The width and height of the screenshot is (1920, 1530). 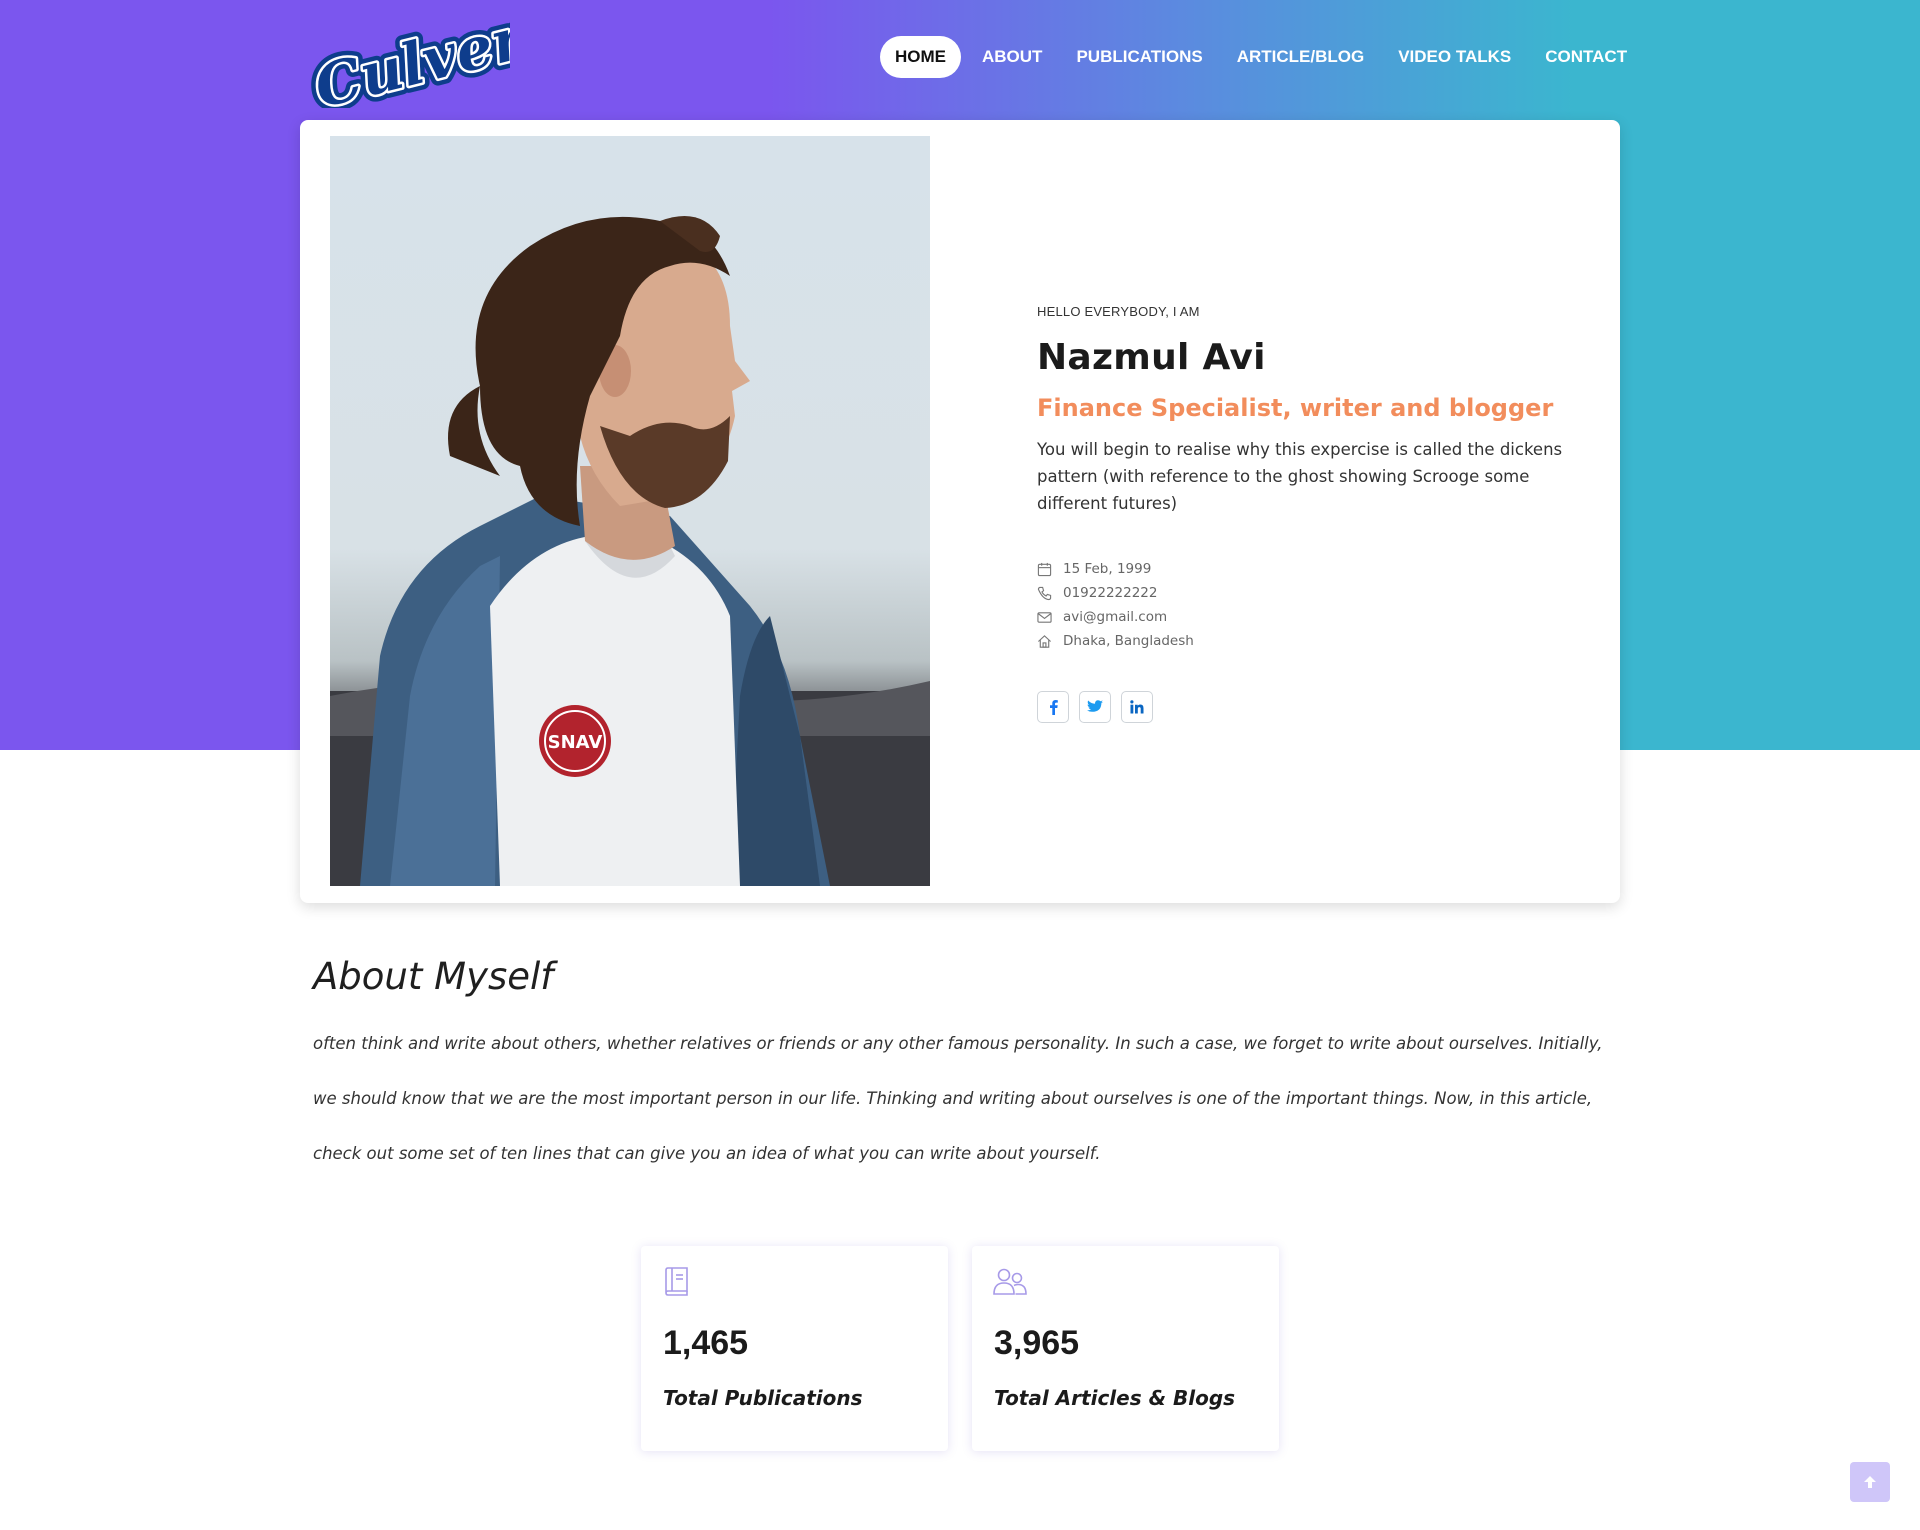 I want to click on svg-text: Culver's, so click(x=409, y=60).